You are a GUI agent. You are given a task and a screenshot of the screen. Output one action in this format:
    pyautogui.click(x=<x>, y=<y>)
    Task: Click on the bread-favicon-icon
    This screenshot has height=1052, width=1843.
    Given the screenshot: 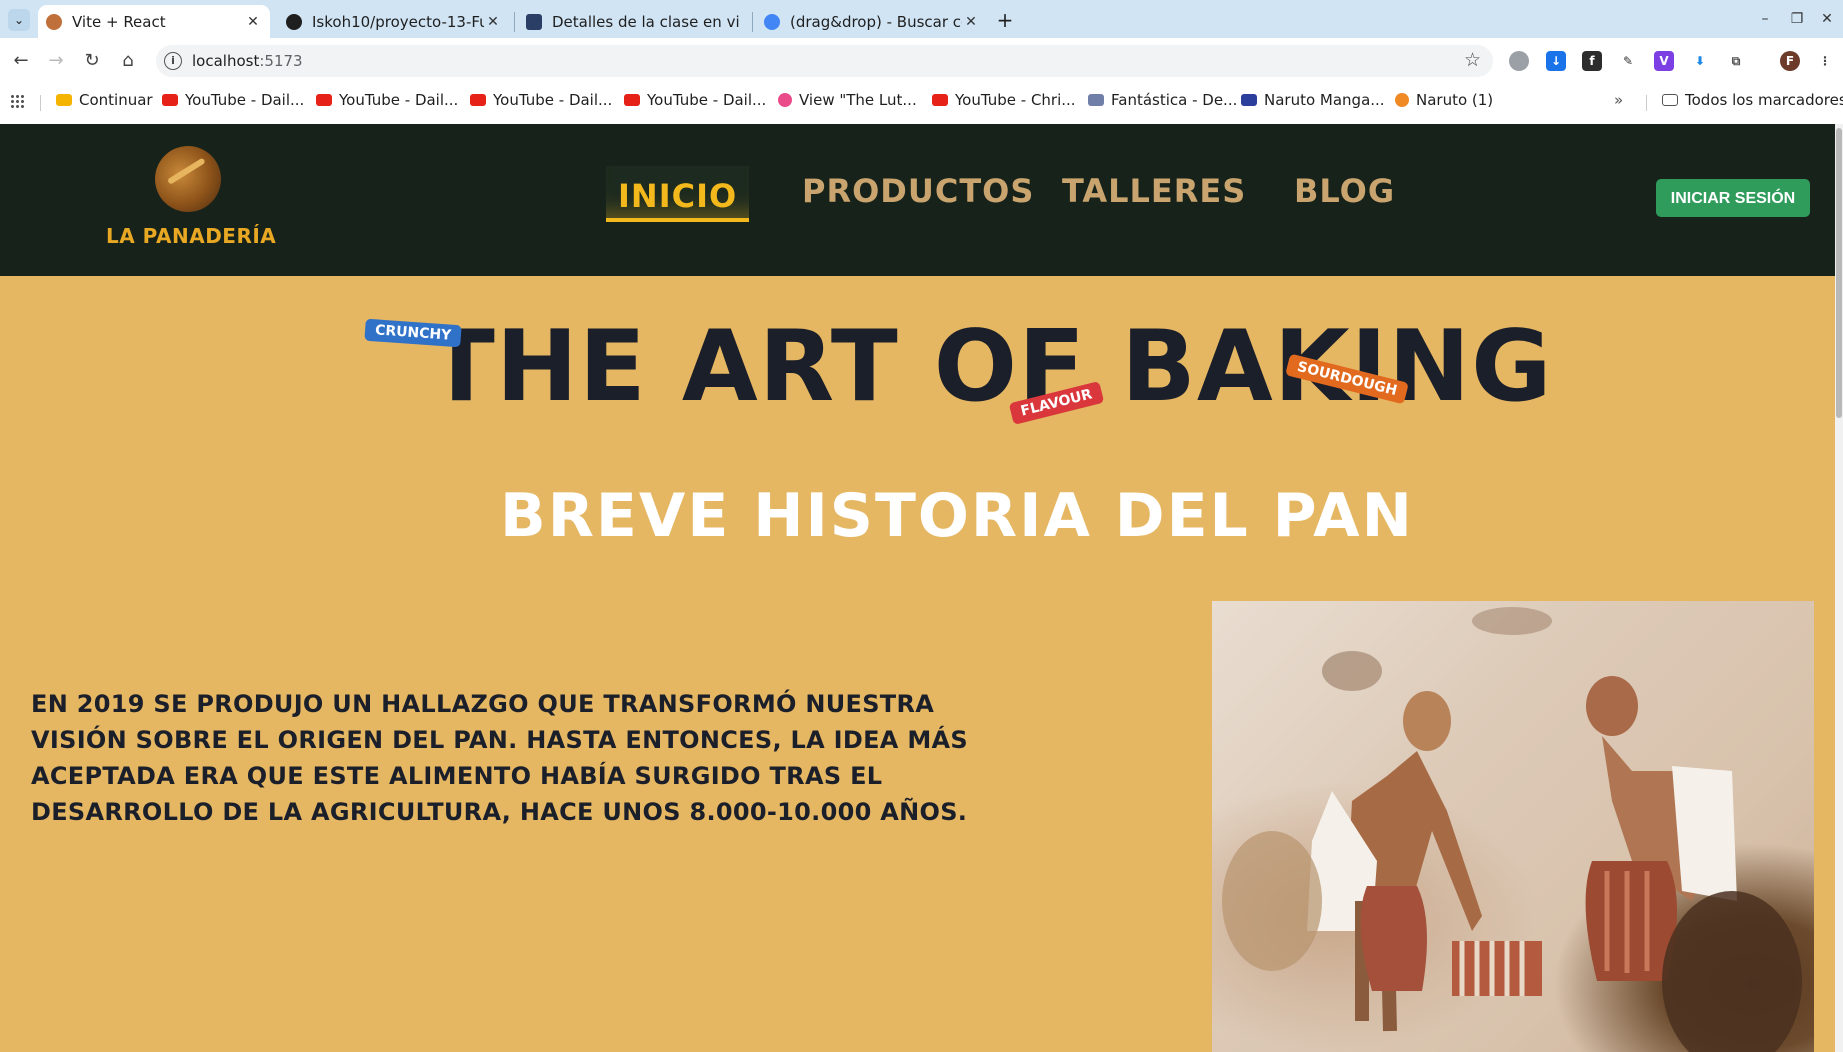 What is the action you would take?
    pyautogui.click(x=54, y=21)
    